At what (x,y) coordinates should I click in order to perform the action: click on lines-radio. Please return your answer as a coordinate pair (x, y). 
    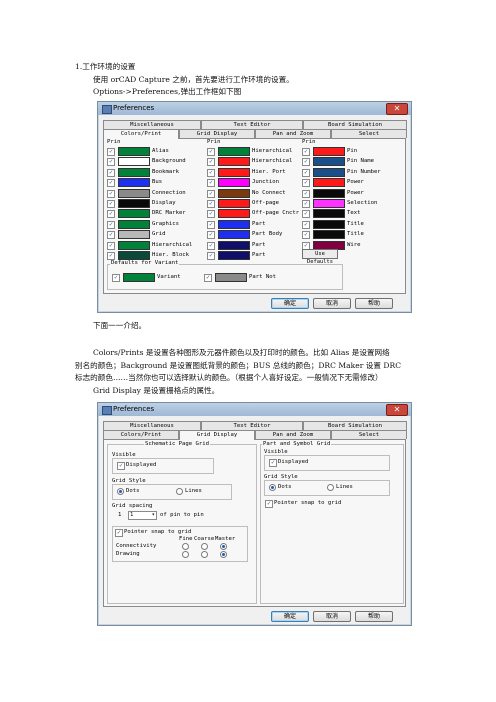
    Looking at the image, I should click on (179, 491).